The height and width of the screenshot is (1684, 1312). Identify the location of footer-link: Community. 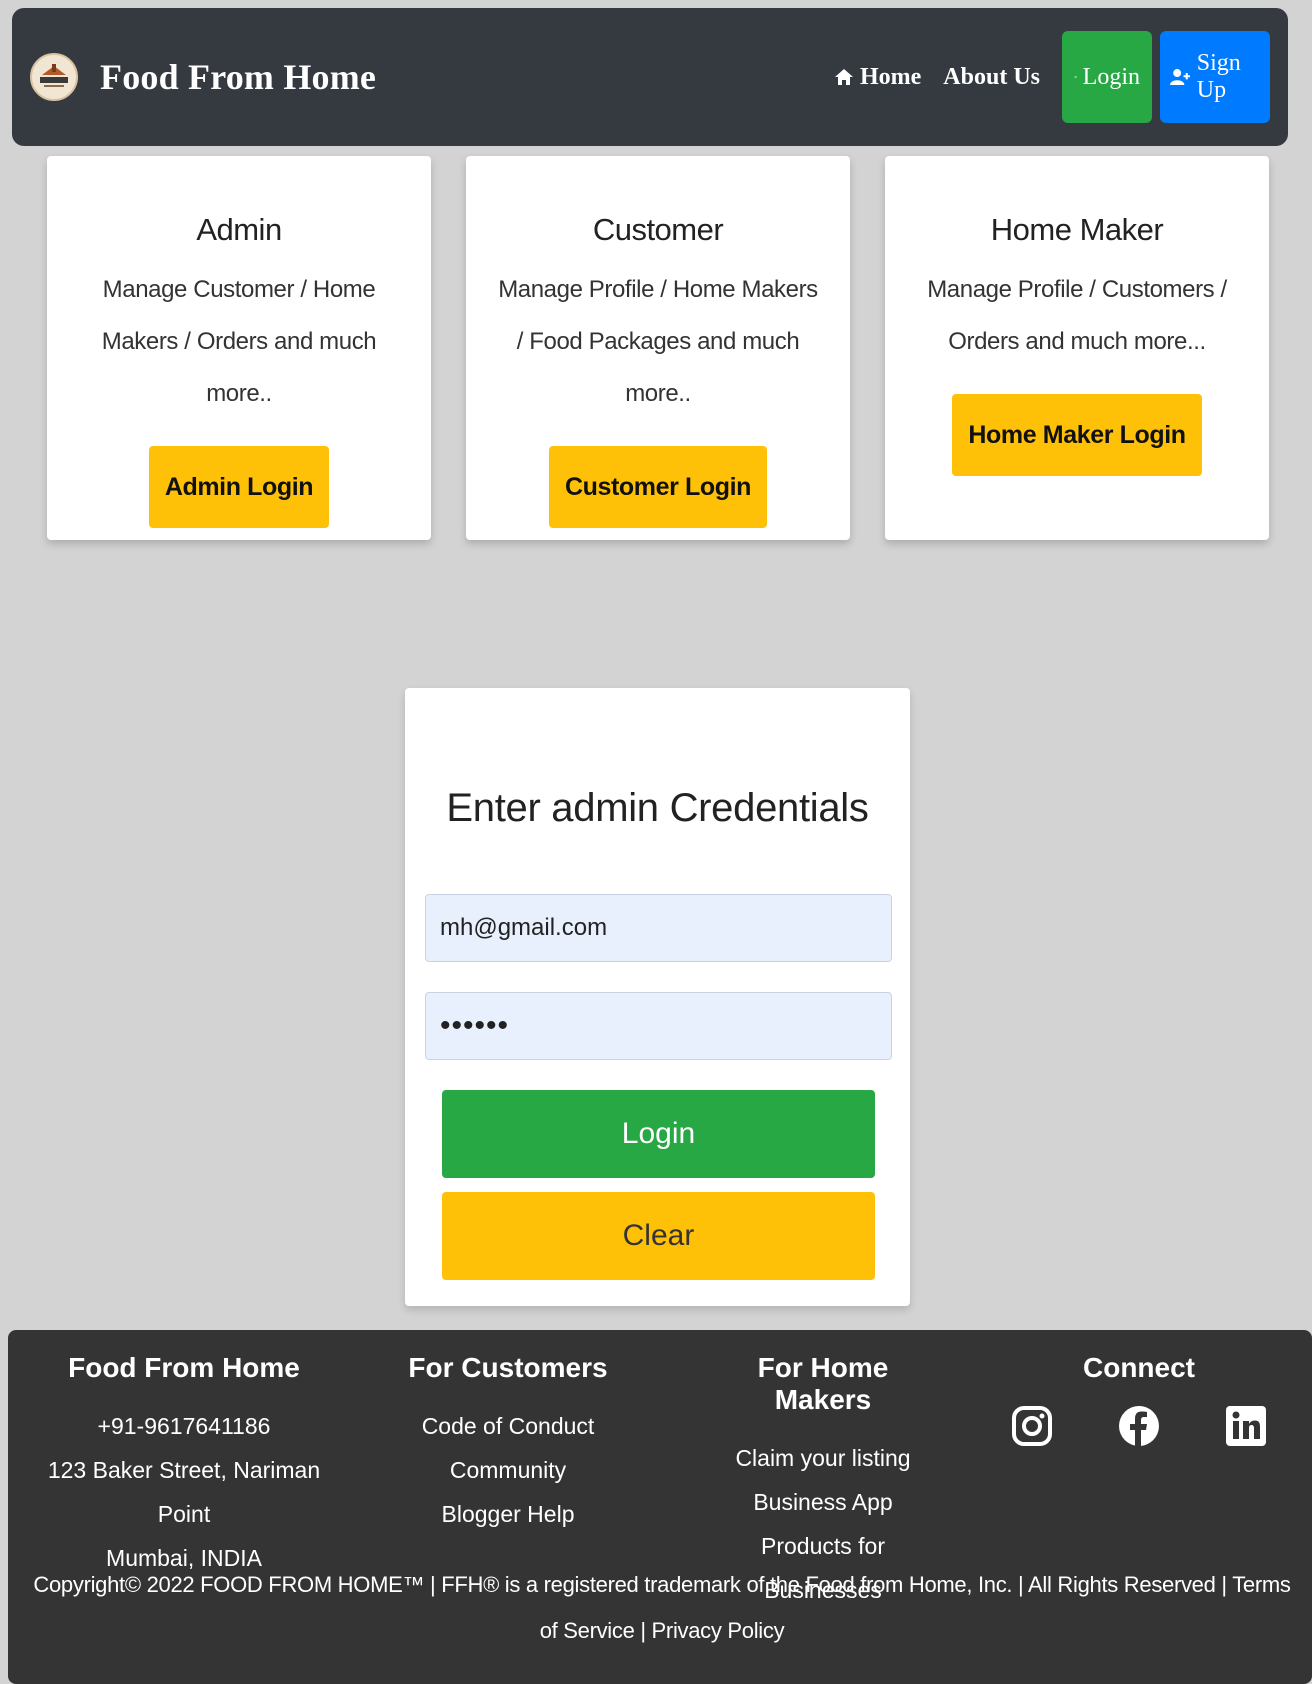
(508, 1470).